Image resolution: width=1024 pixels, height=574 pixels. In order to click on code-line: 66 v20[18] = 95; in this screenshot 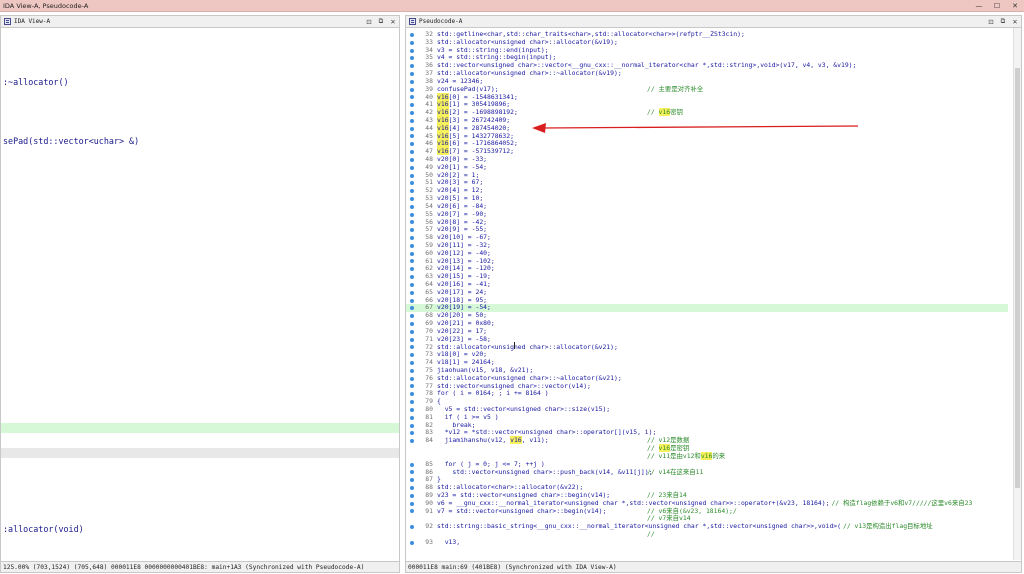, I will do `click(707, 300)`.